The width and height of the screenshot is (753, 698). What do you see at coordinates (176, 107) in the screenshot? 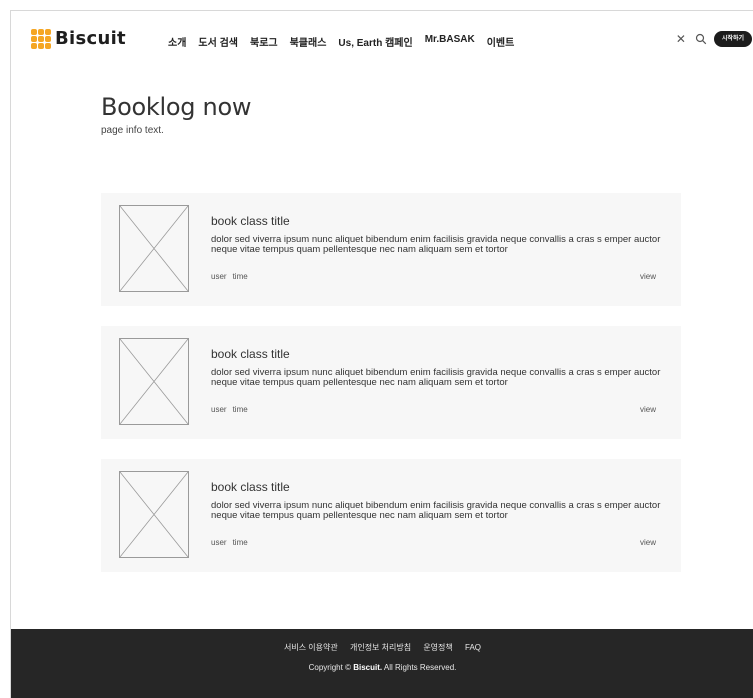
I see `page-title: Booklog now` at bounding box center [176, 107].